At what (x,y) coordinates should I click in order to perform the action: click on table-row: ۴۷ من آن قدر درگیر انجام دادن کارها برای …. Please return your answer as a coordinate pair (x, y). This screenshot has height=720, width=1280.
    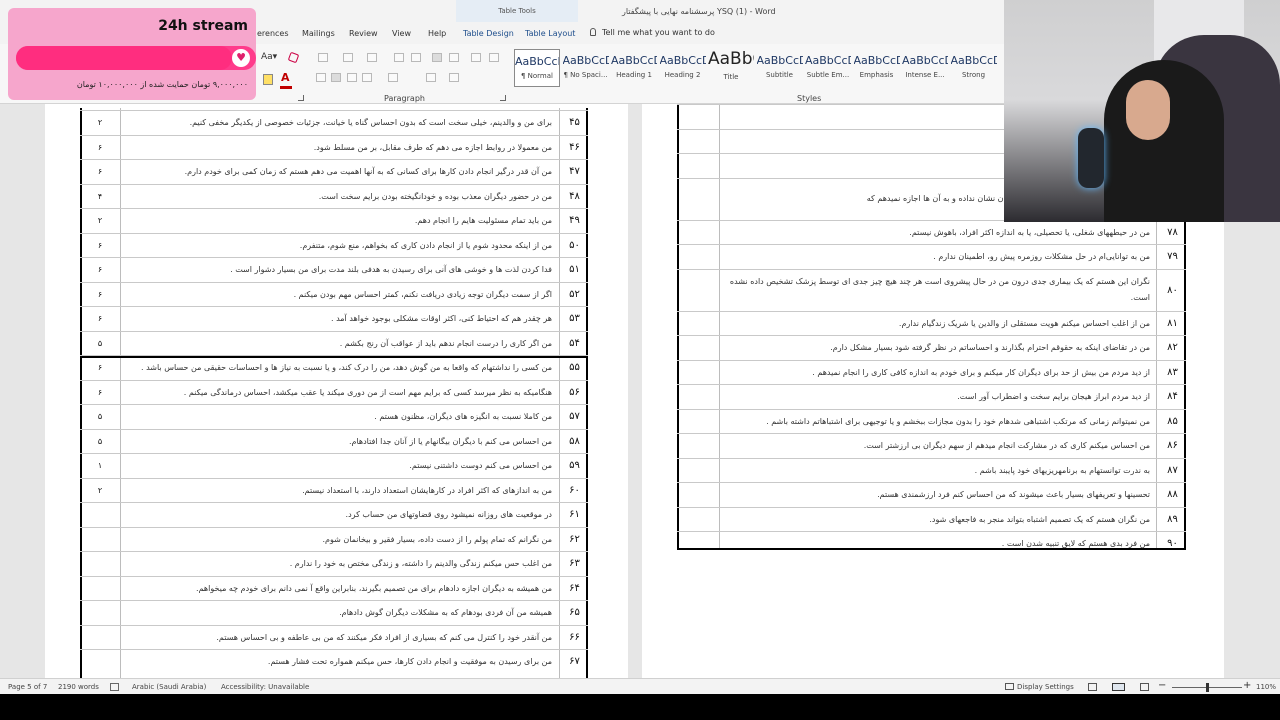
    Looking at the image, I should click on (334, 171).